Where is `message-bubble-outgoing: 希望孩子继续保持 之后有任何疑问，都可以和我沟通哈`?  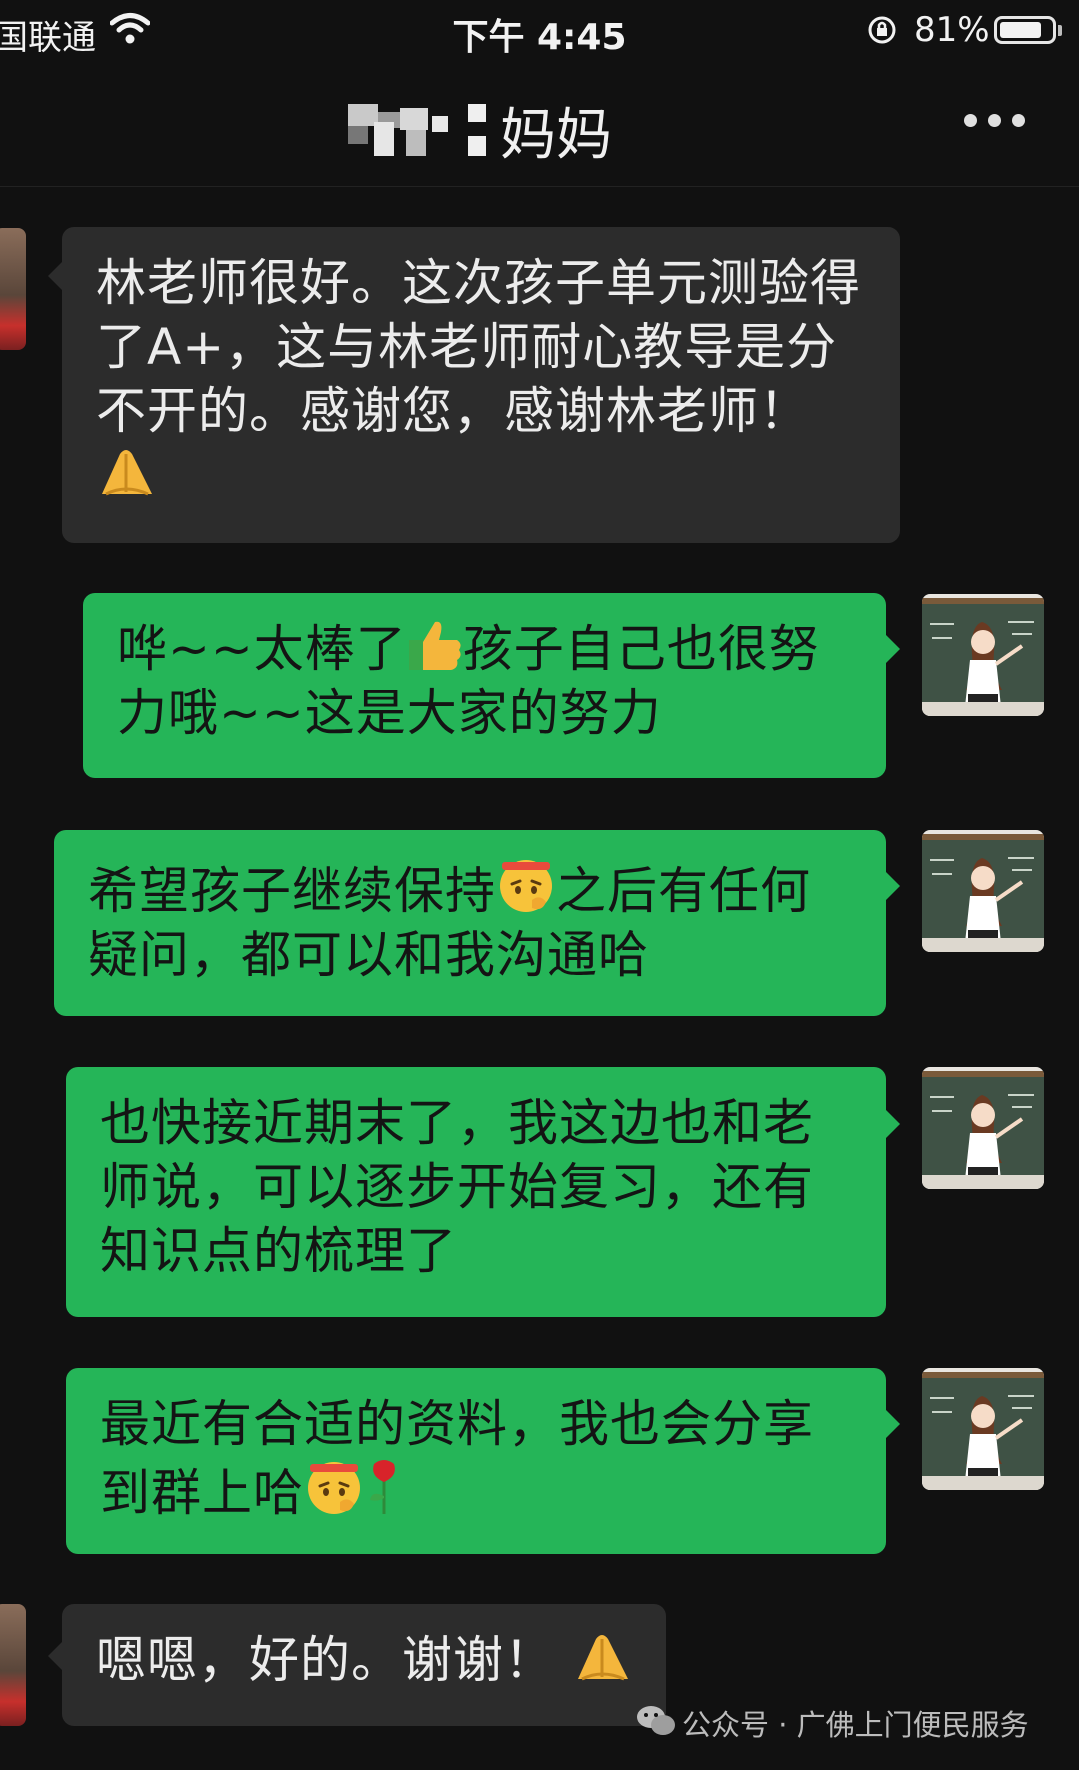
message-bubble-outgoing: 希望孩子继续保持 之后有任何疑问，都可以和我沟通哈 is located at coordinates (470, 923).